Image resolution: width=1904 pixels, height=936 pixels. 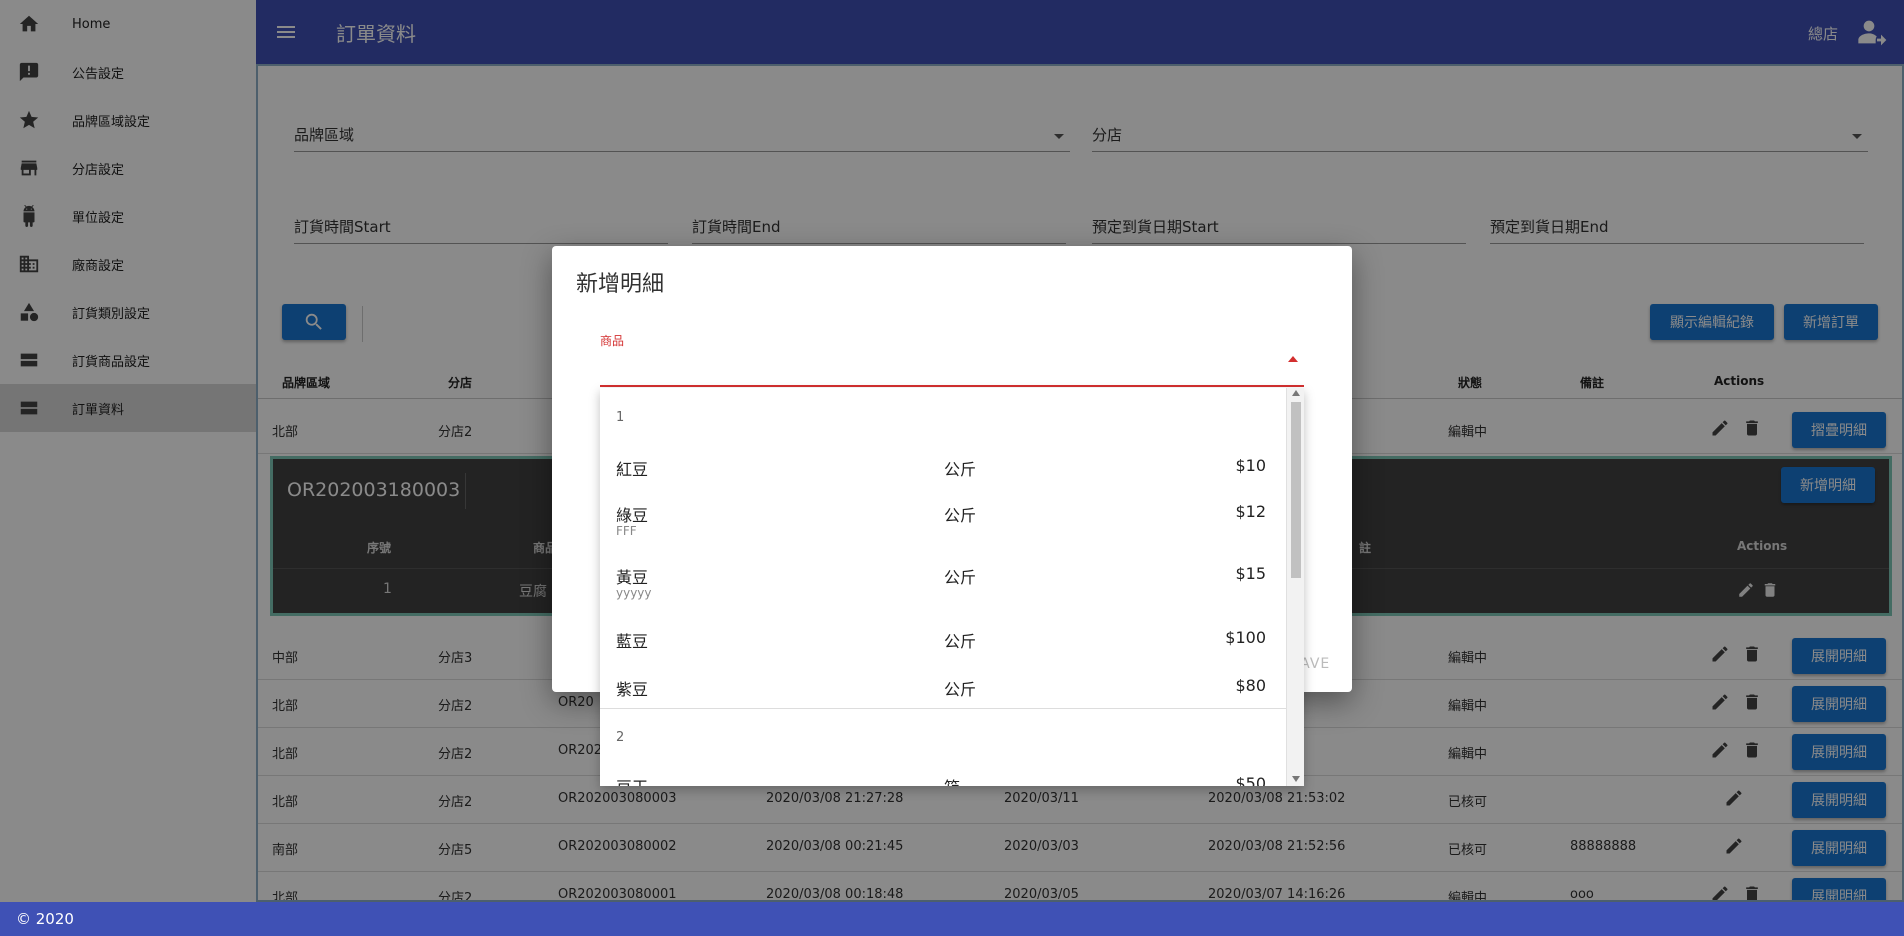 I want to click on option-group-divider, so click(x=943, y=708).